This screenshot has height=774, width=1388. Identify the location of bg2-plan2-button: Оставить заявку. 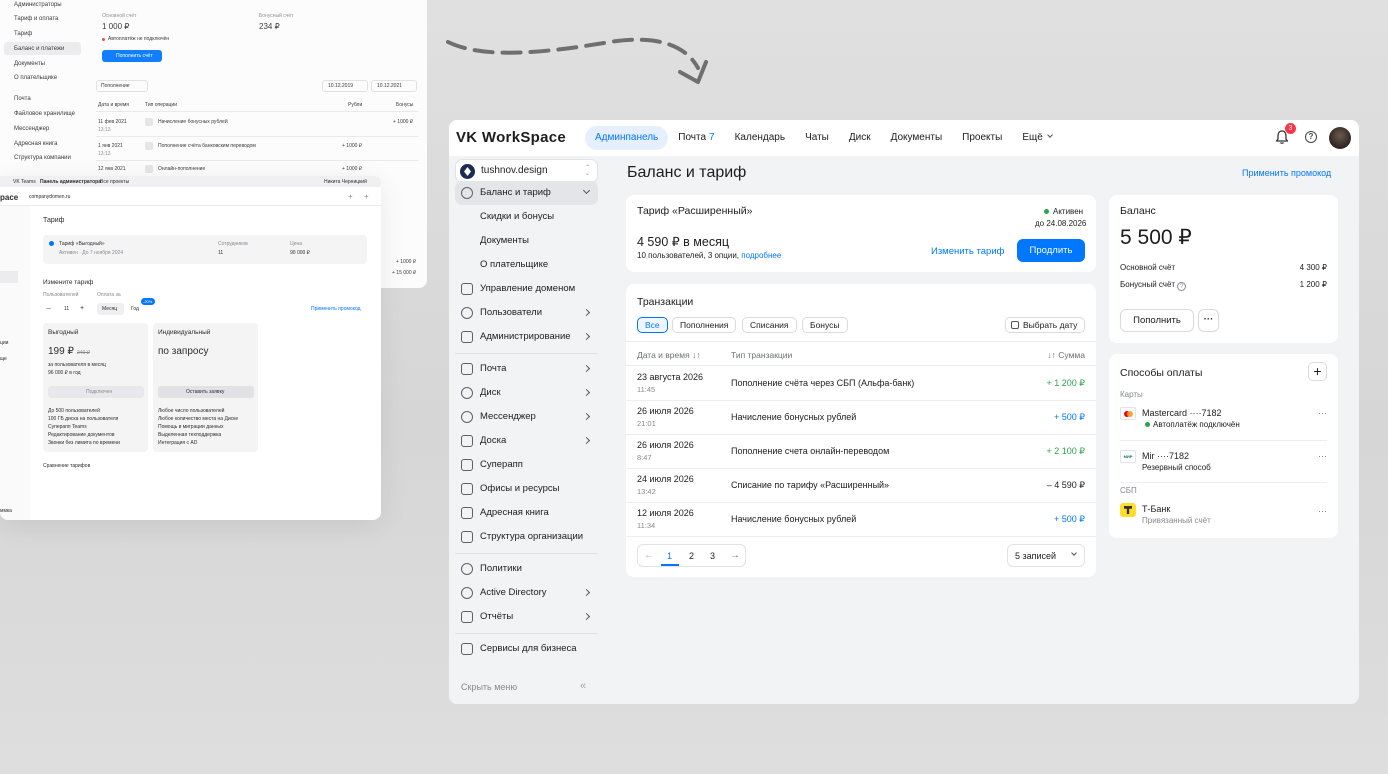
(206, 392).